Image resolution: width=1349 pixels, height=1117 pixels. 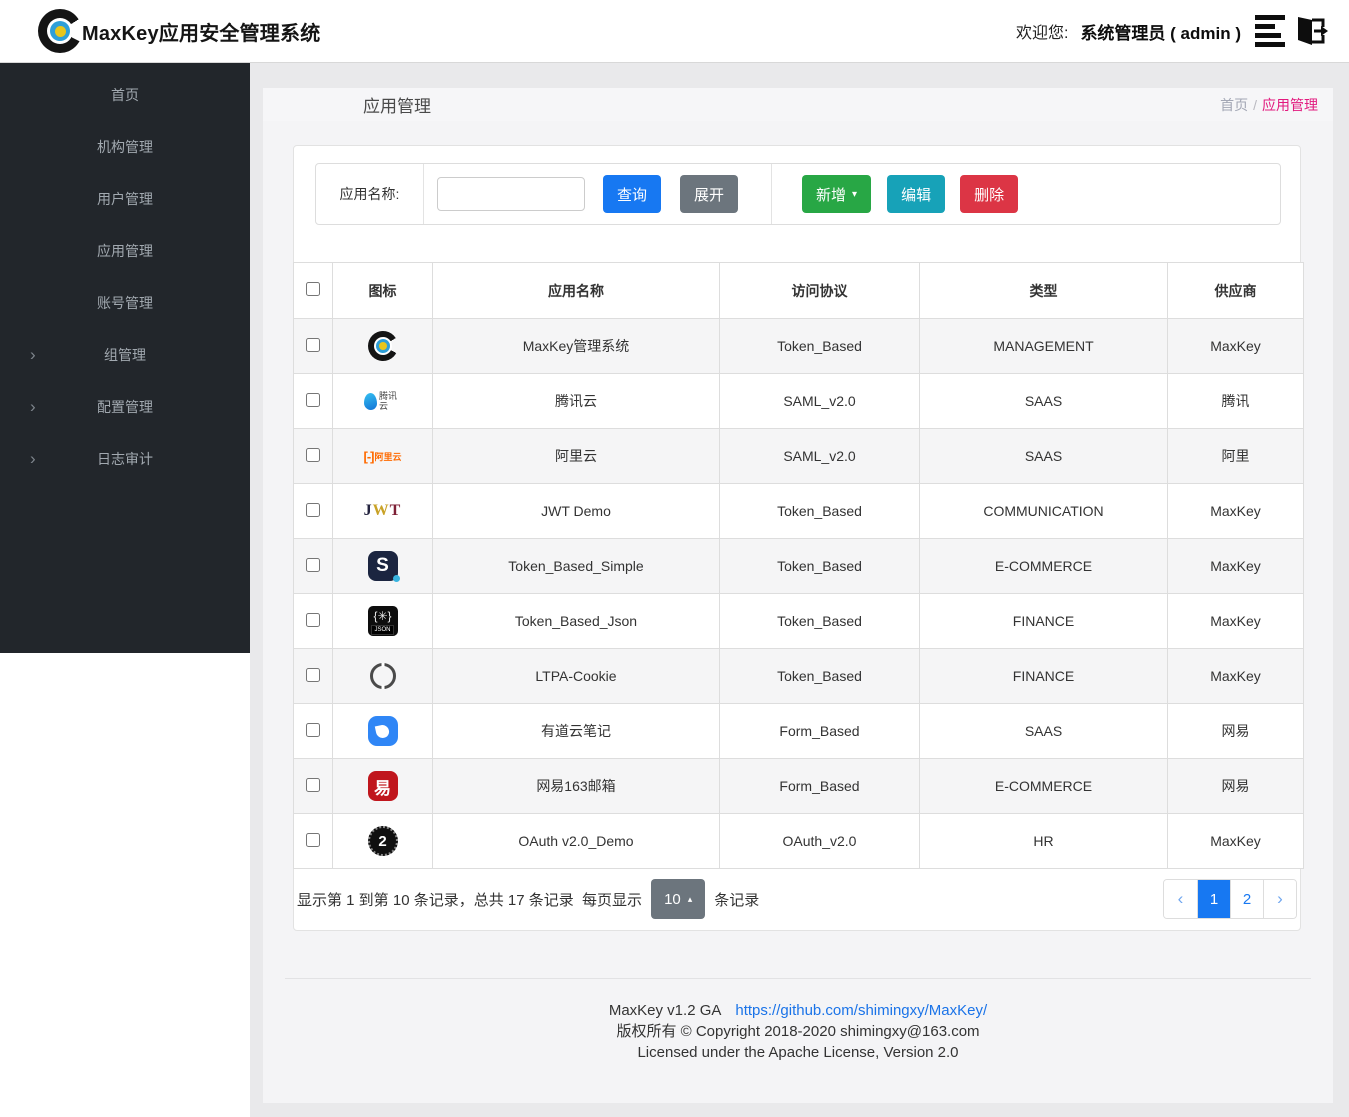 What do you see at coordinates (125, 251) in the screenshot?
I see `sidebar-item-apps: 应用管理` at bounding box center [125, 251].